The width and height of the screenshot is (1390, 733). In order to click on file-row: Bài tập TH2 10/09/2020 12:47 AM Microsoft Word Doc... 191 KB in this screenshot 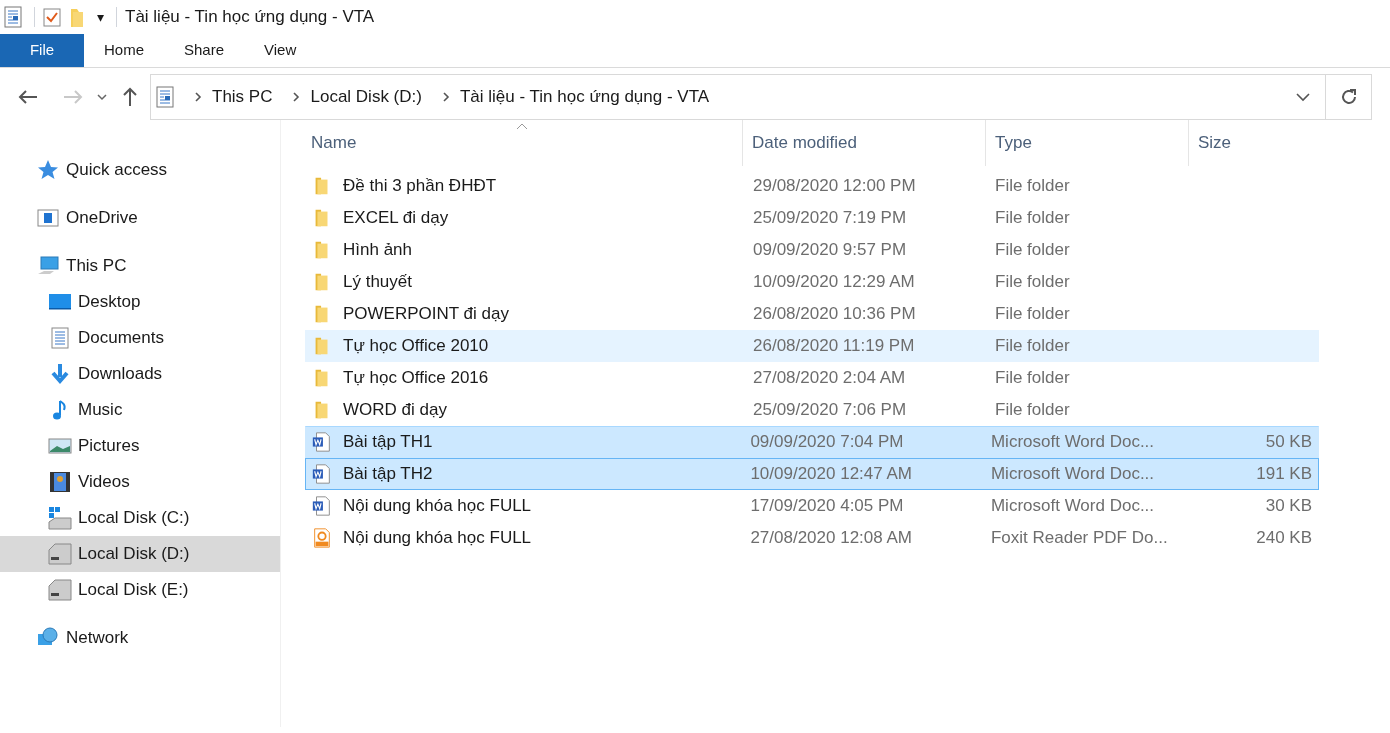, I will do `click(812, 474)`.